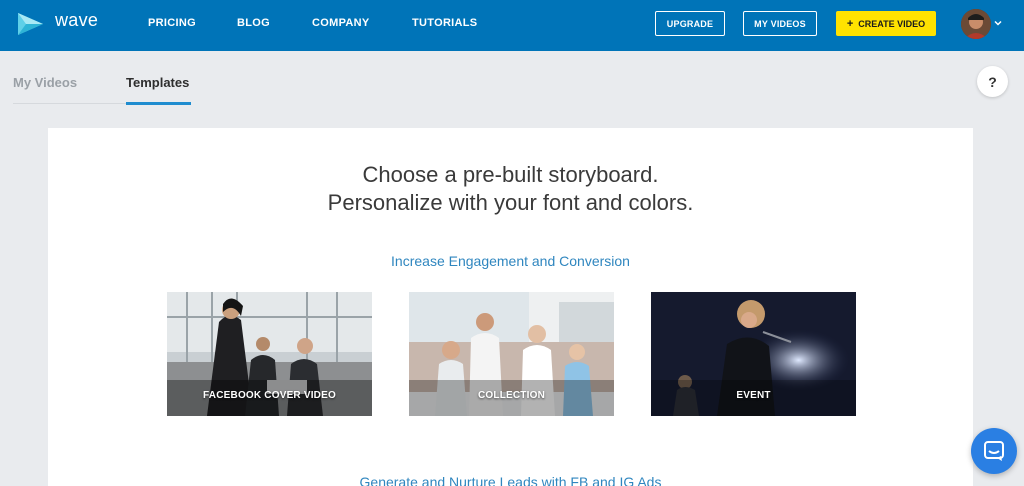 The width and height of the screenshot is (1024, 486). Describe the element at coordinates (892, 23) in the screenshot. I see `create-video-label: CREATE VIDEO` at that location.